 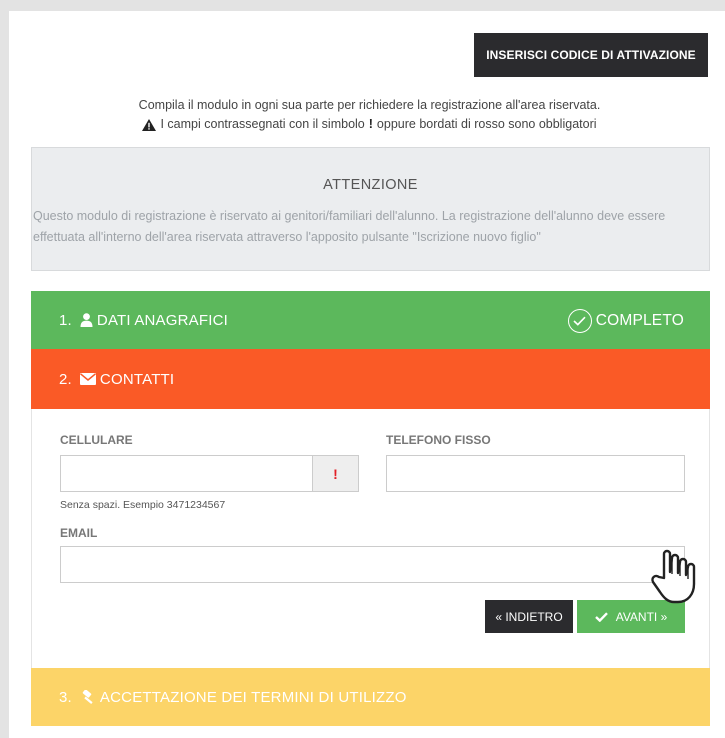 What do you see at coordinates (591, 55) in the screenshot?
I see `activation-code-button: INSERISCI CODICE DI ATTIVAZIONE` at bounding box center [591, 55].